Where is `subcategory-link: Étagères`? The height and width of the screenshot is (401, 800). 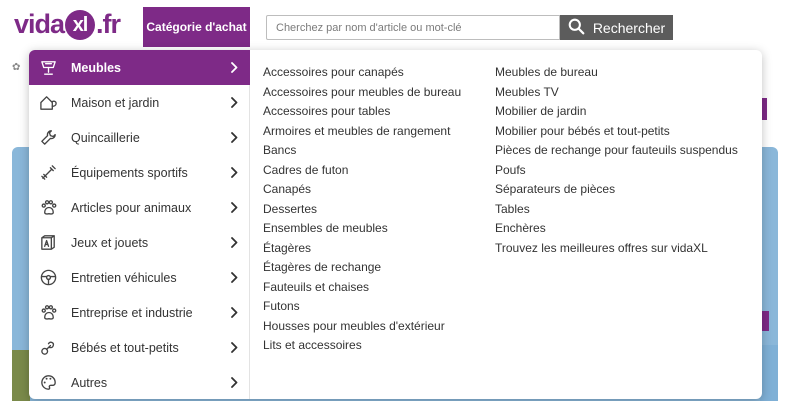
subcategory-link: Étagères is located at coordinates (362, 249).